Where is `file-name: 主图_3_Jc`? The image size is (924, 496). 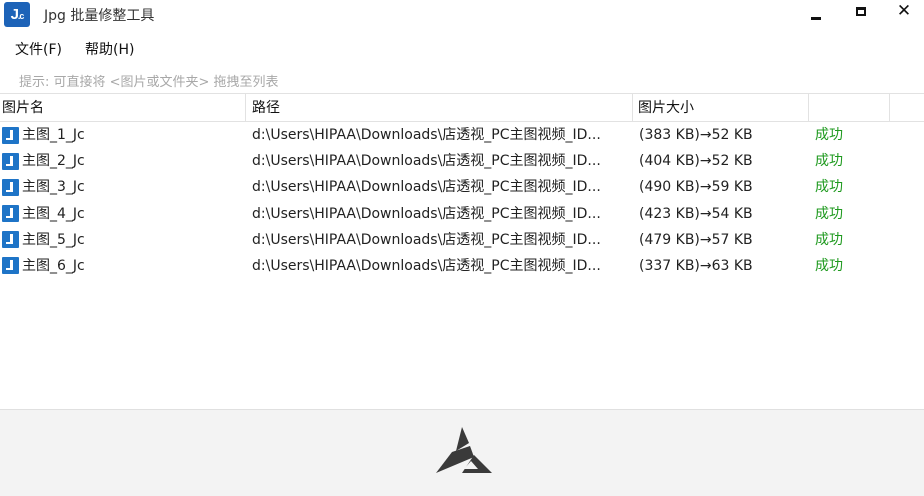
file-name: 主图_3_Jc is located at coordinates (53, 187).